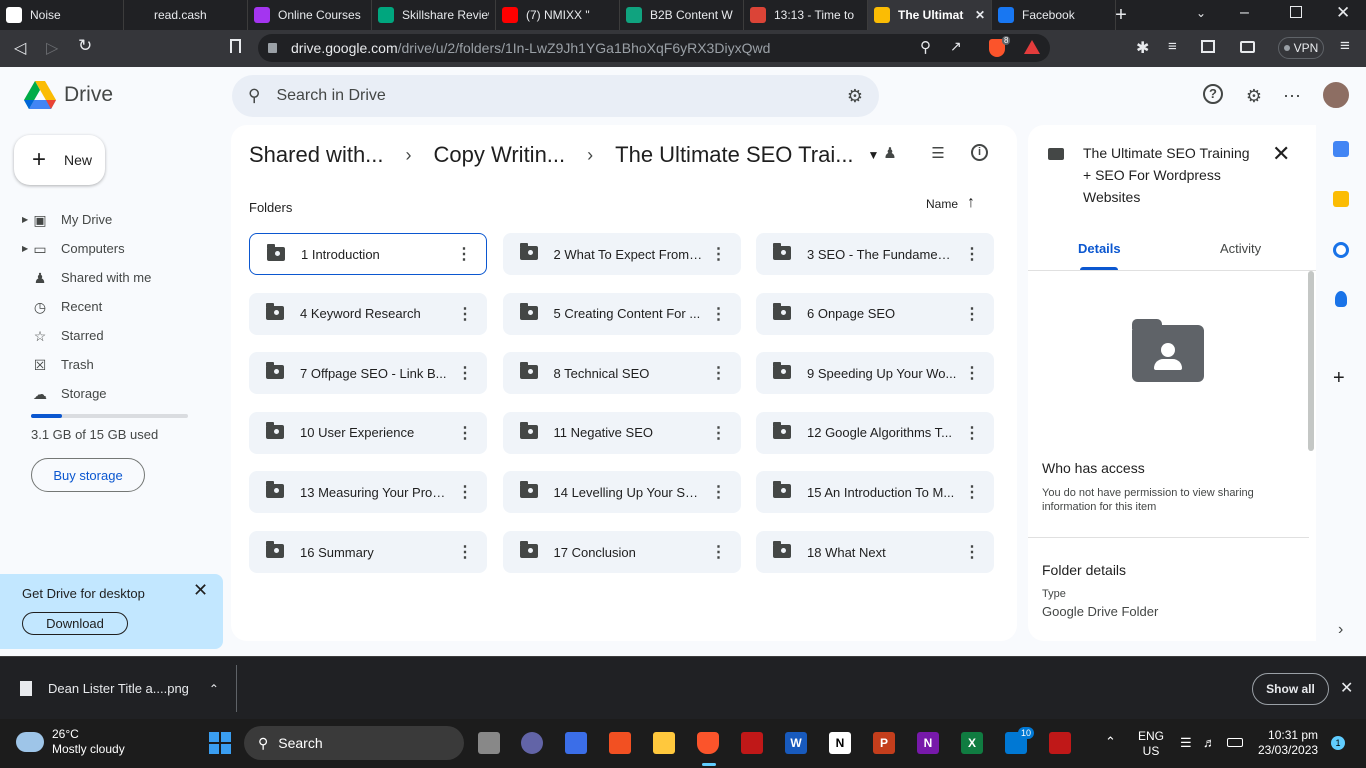 Image resolution: width=1366 pixels, height=768 pixels. What do you see at coordinates (1345, 46) in the screenshot?
I see `menu-icon: ≡` at bounding box center [1345, 46].